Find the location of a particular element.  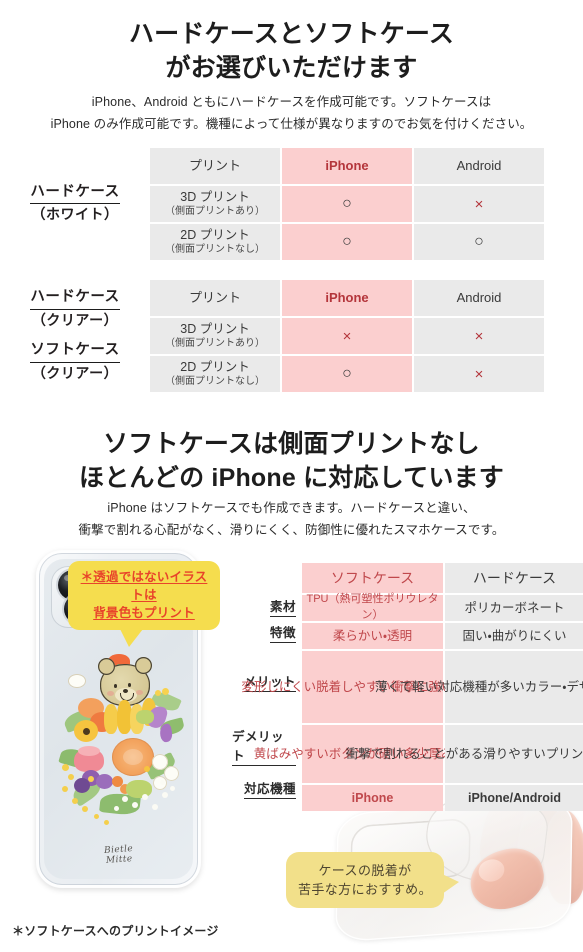

compare-cell-soft-feature: 柔らかい・透明 is located at coordinates (372, 636).